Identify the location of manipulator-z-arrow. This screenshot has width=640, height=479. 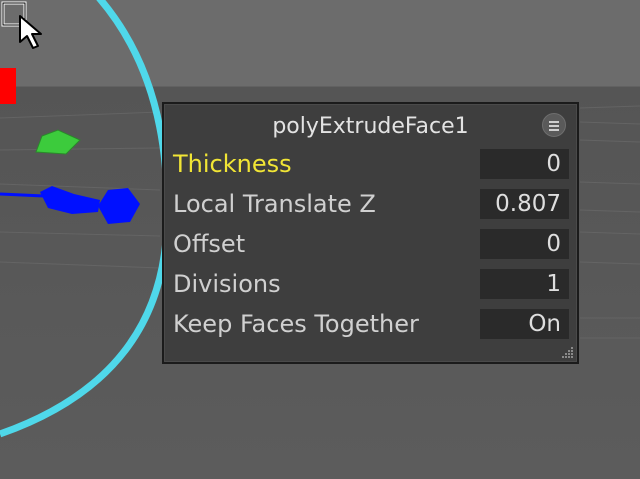
(70, 200).